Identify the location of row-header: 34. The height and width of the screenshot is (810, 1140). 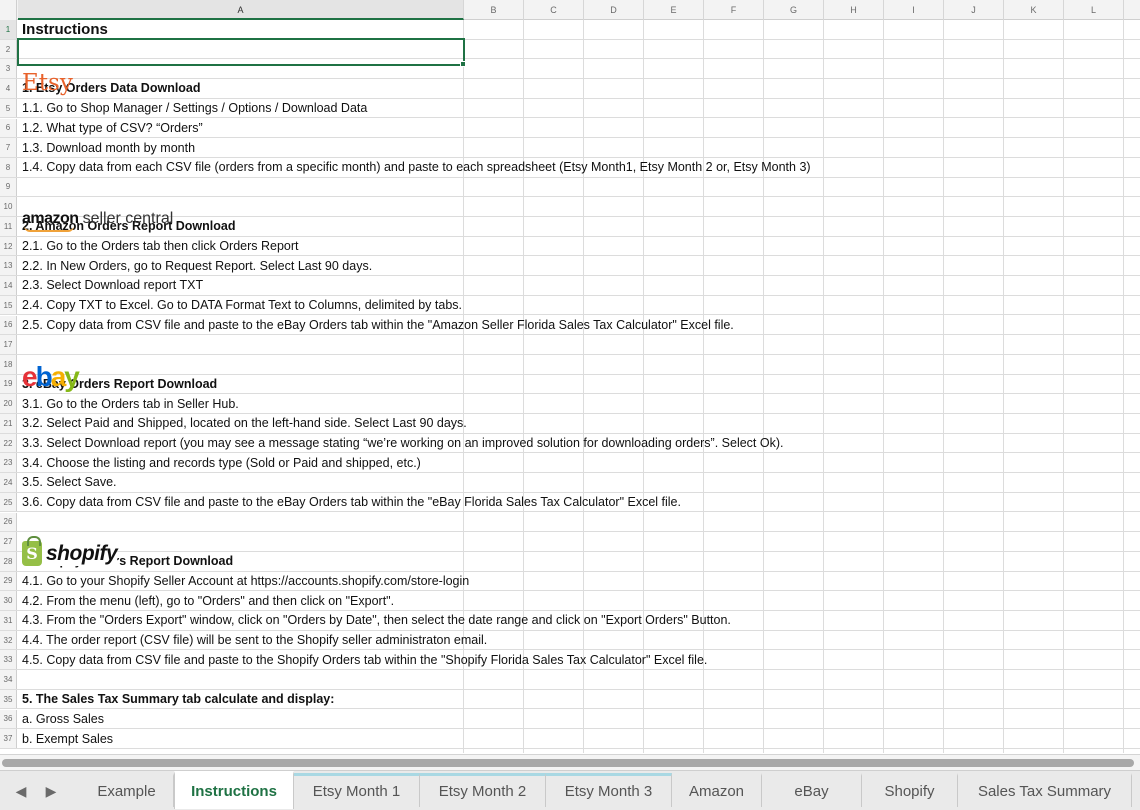
(8, 679).